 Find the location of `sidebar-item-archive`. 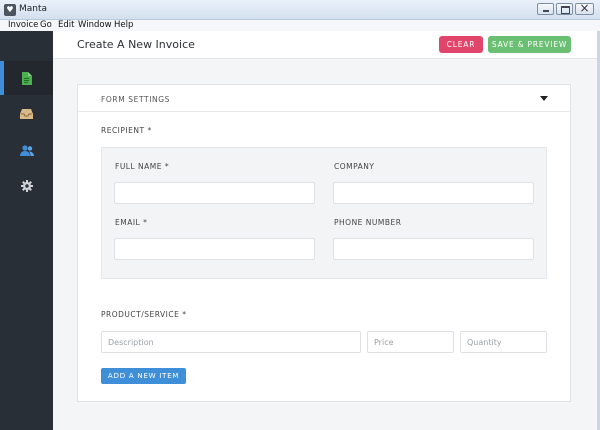

sidebar-item-archive is located at coordinates (26, 114).